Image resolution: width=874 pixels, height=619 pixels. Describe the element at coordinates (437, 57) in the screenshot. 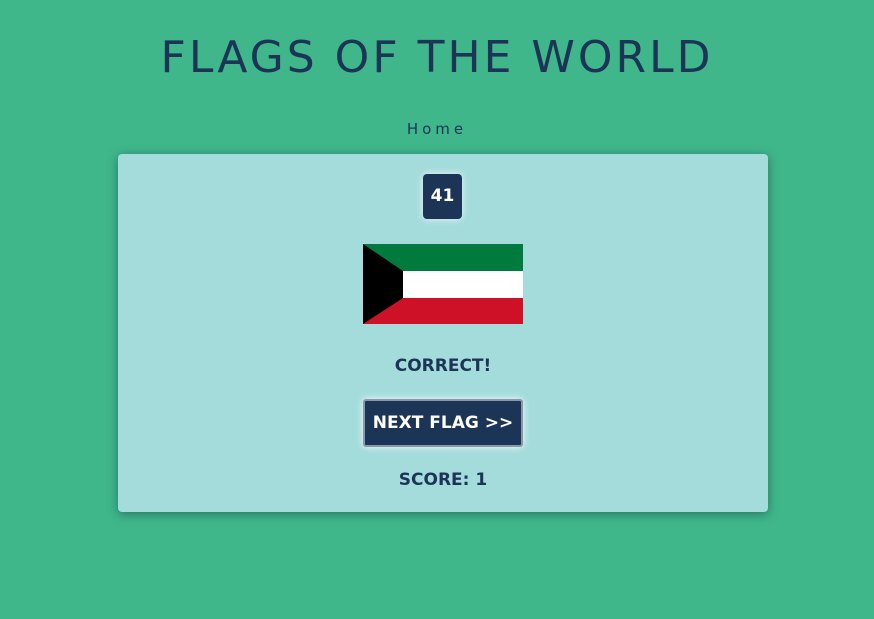

I see `page-title: FLAGS OF THE WORLD` at that location.